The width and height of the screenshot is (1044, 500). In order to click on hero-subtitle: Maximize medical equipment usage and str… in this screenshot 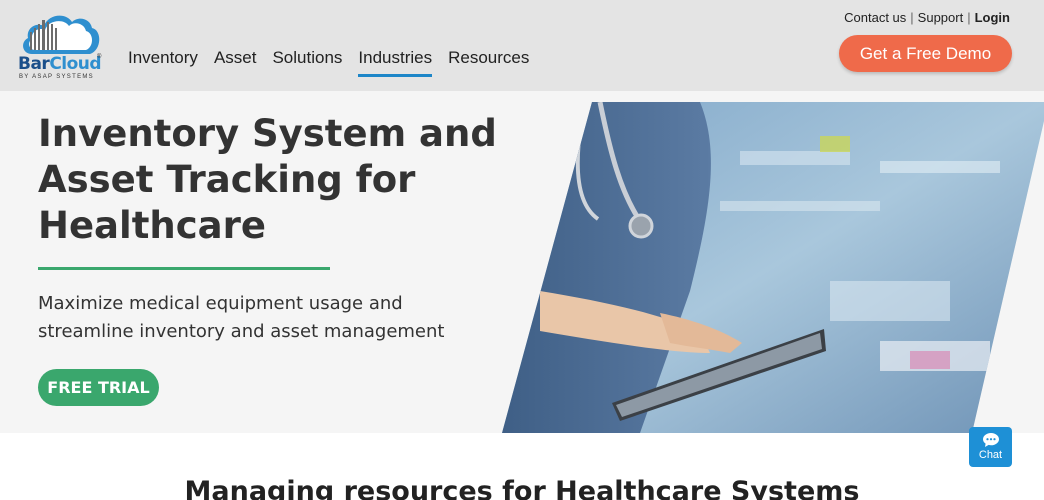, I will do `click(241, 317)`.